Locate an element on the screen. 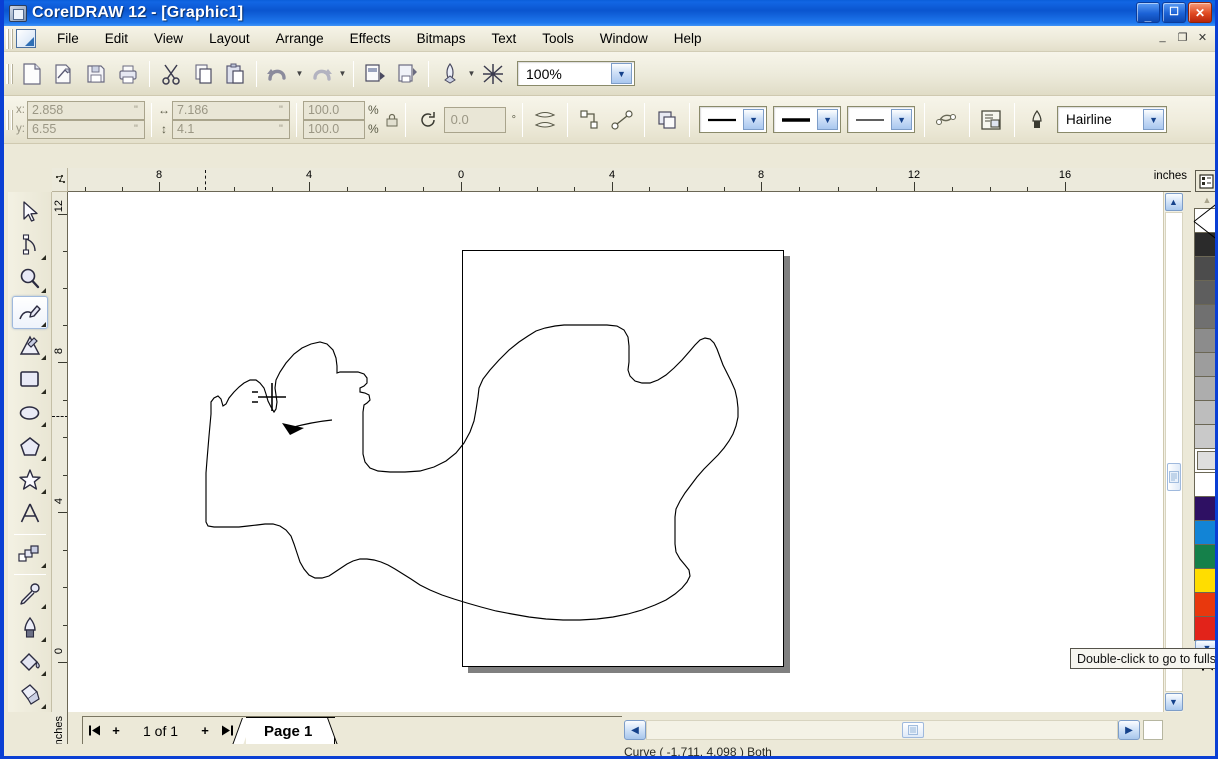 Image resolution: width=1218 pixels, height=759 pixels. scroll-down-arrow-icon: ▼ is located at coordinates (1173, 702).